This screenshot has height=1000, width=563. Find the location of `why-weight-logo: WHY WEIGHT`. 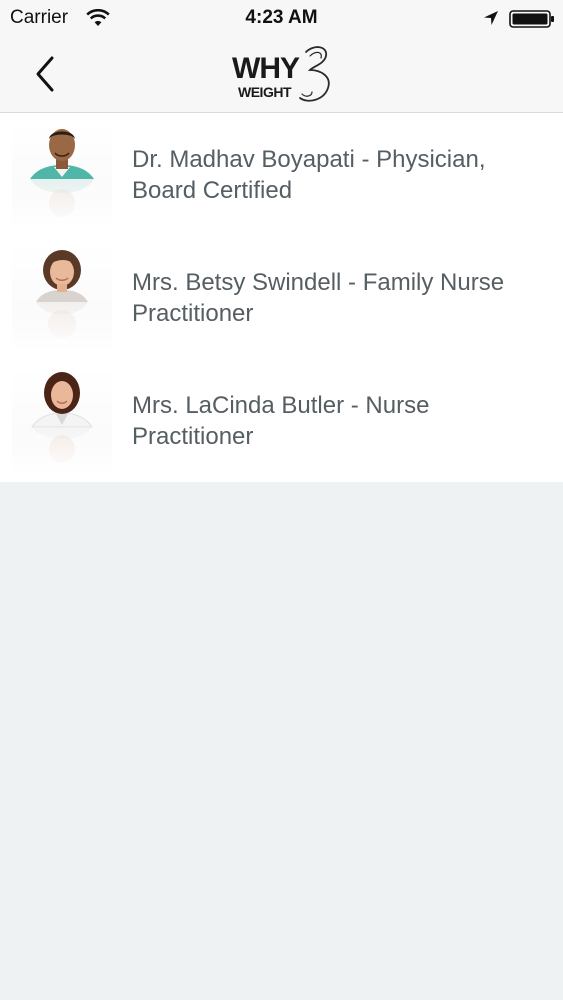

why-weight-logo: WHY WEIGHT is located at coordinates (283, 75).